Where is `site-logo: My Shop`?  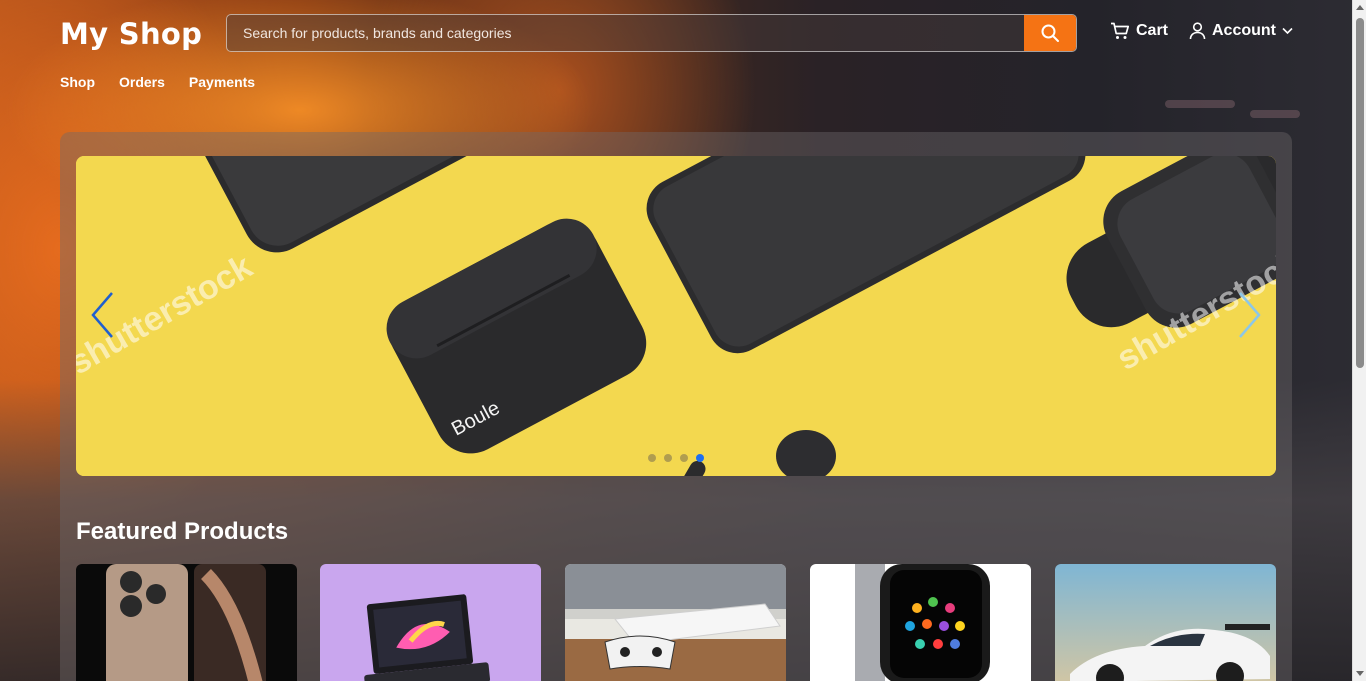
site-logo: My Shop is located at coordinates (131, 34).